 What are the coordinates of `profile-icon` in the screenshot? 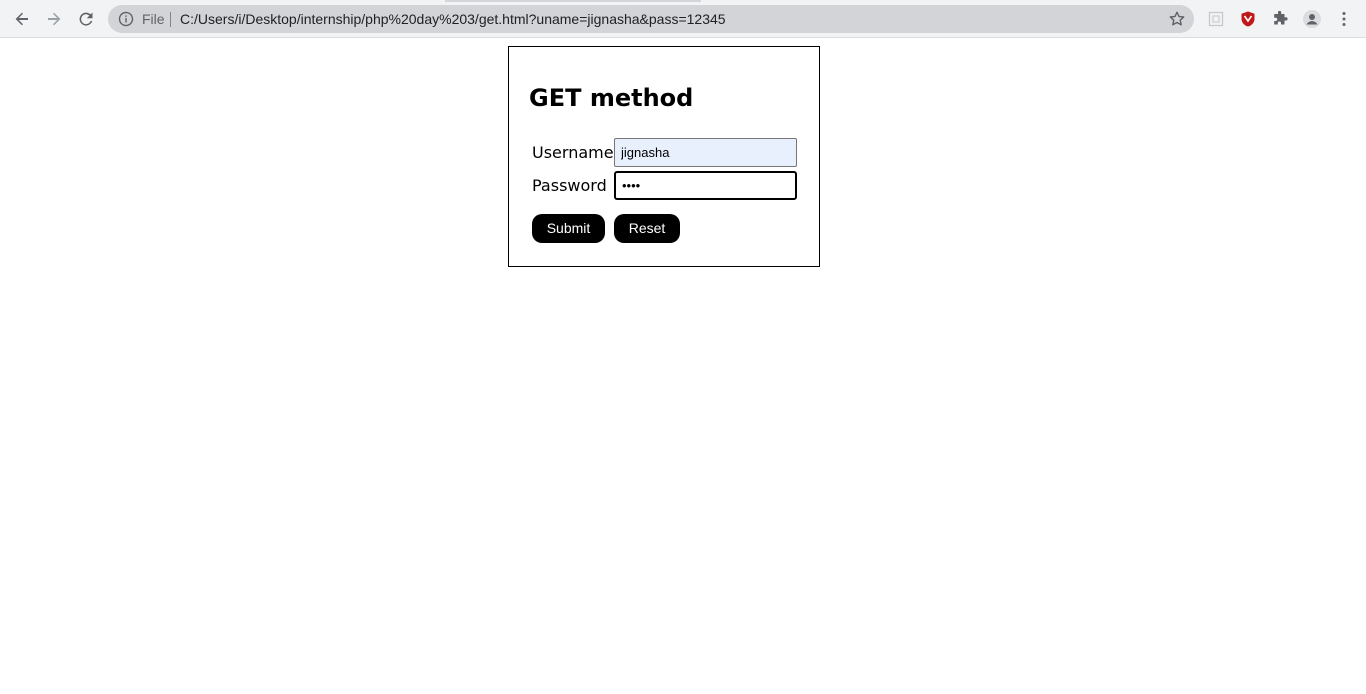 It's located at (1312, 19).